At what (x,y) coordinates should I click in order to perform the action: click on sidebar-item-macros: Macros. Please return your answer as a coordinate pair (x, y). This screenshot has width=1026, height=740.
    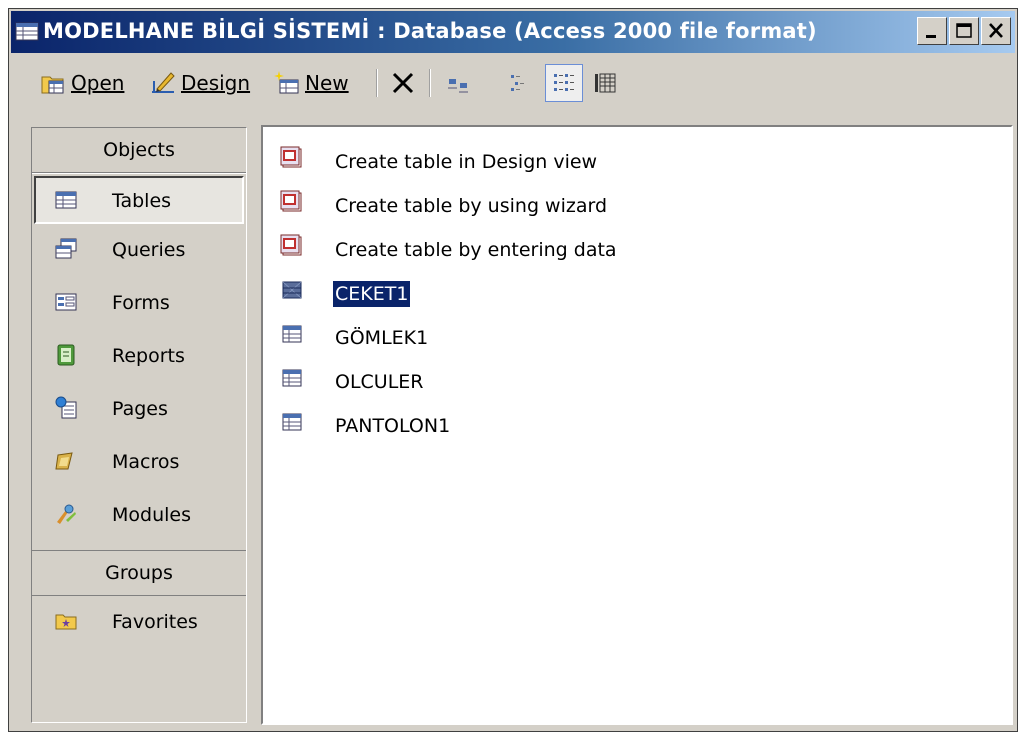
    Looking at the image, I should click on (139, 462).